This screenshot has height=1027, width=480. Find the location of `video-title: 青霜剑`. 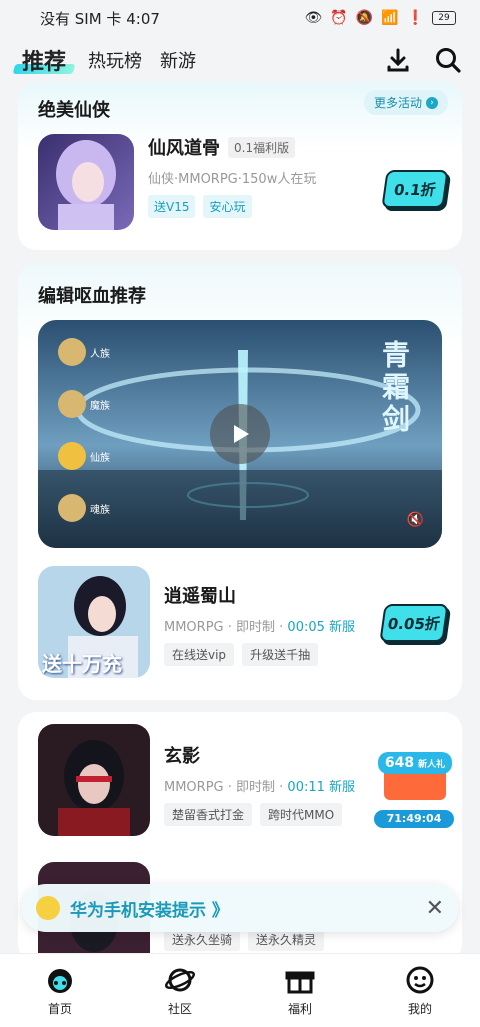

video-title: 青霜剑 is located at coordinates (394, 388).